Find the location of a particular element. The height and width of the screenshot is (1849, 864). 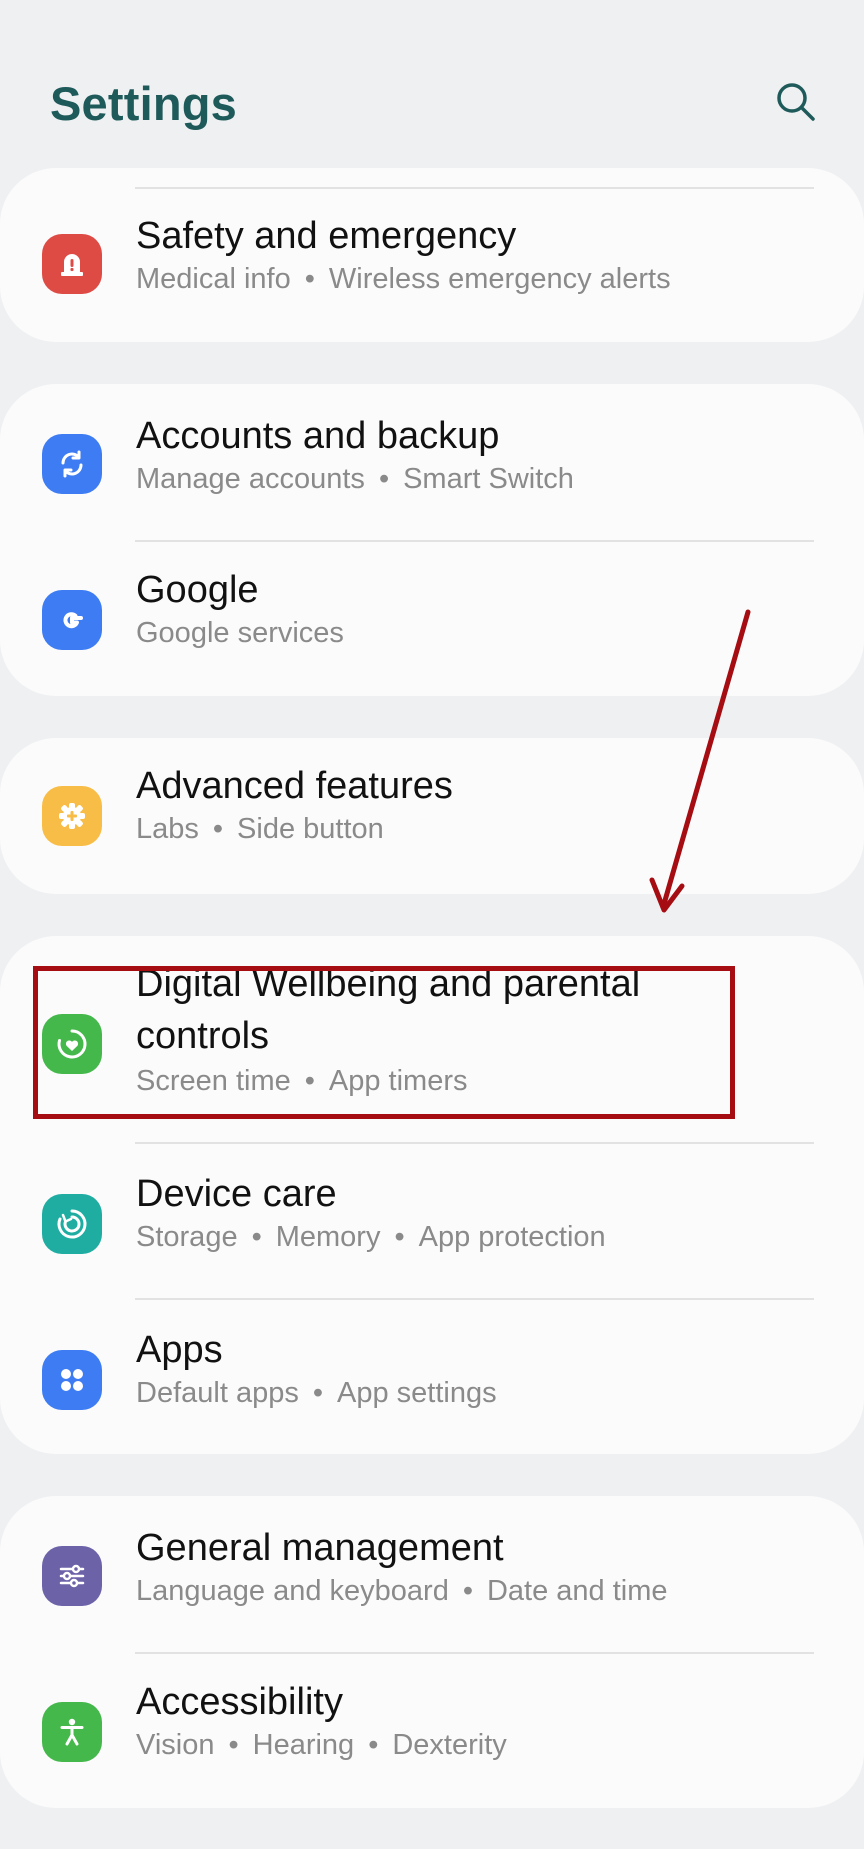

subtitle-part: Dexterity is located at coordinates (449, 1745).